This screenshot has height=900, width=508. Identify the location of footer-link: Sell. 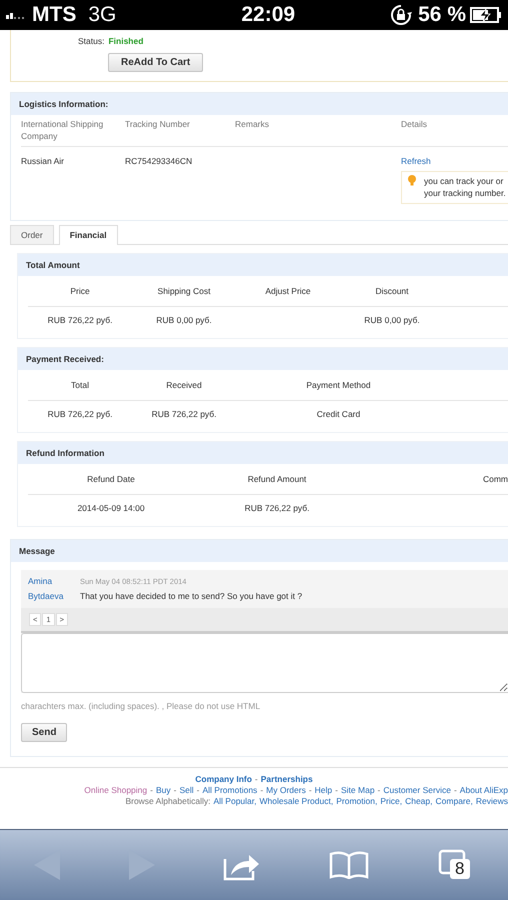
(186, 790).